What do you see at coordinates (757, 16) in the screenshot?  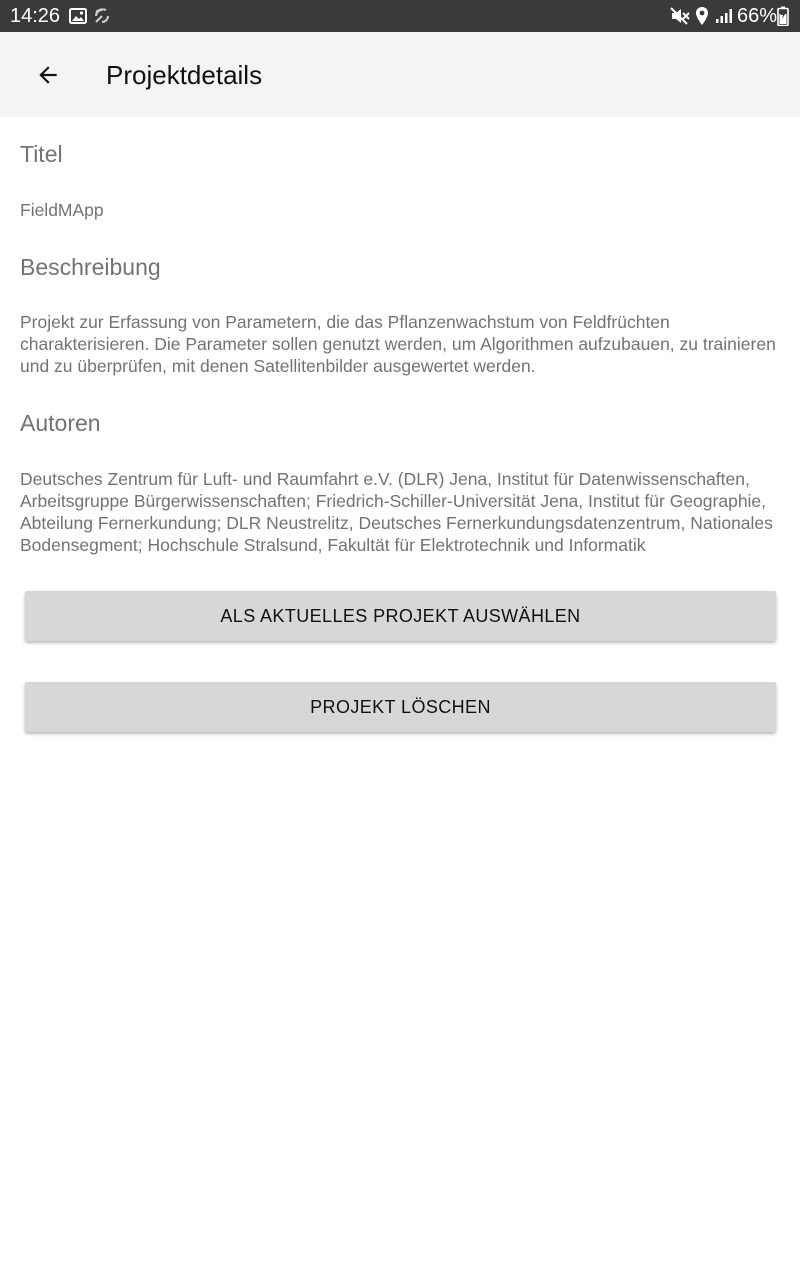 I see `battery-percentage: 66%` at bounding box center [757, 16].